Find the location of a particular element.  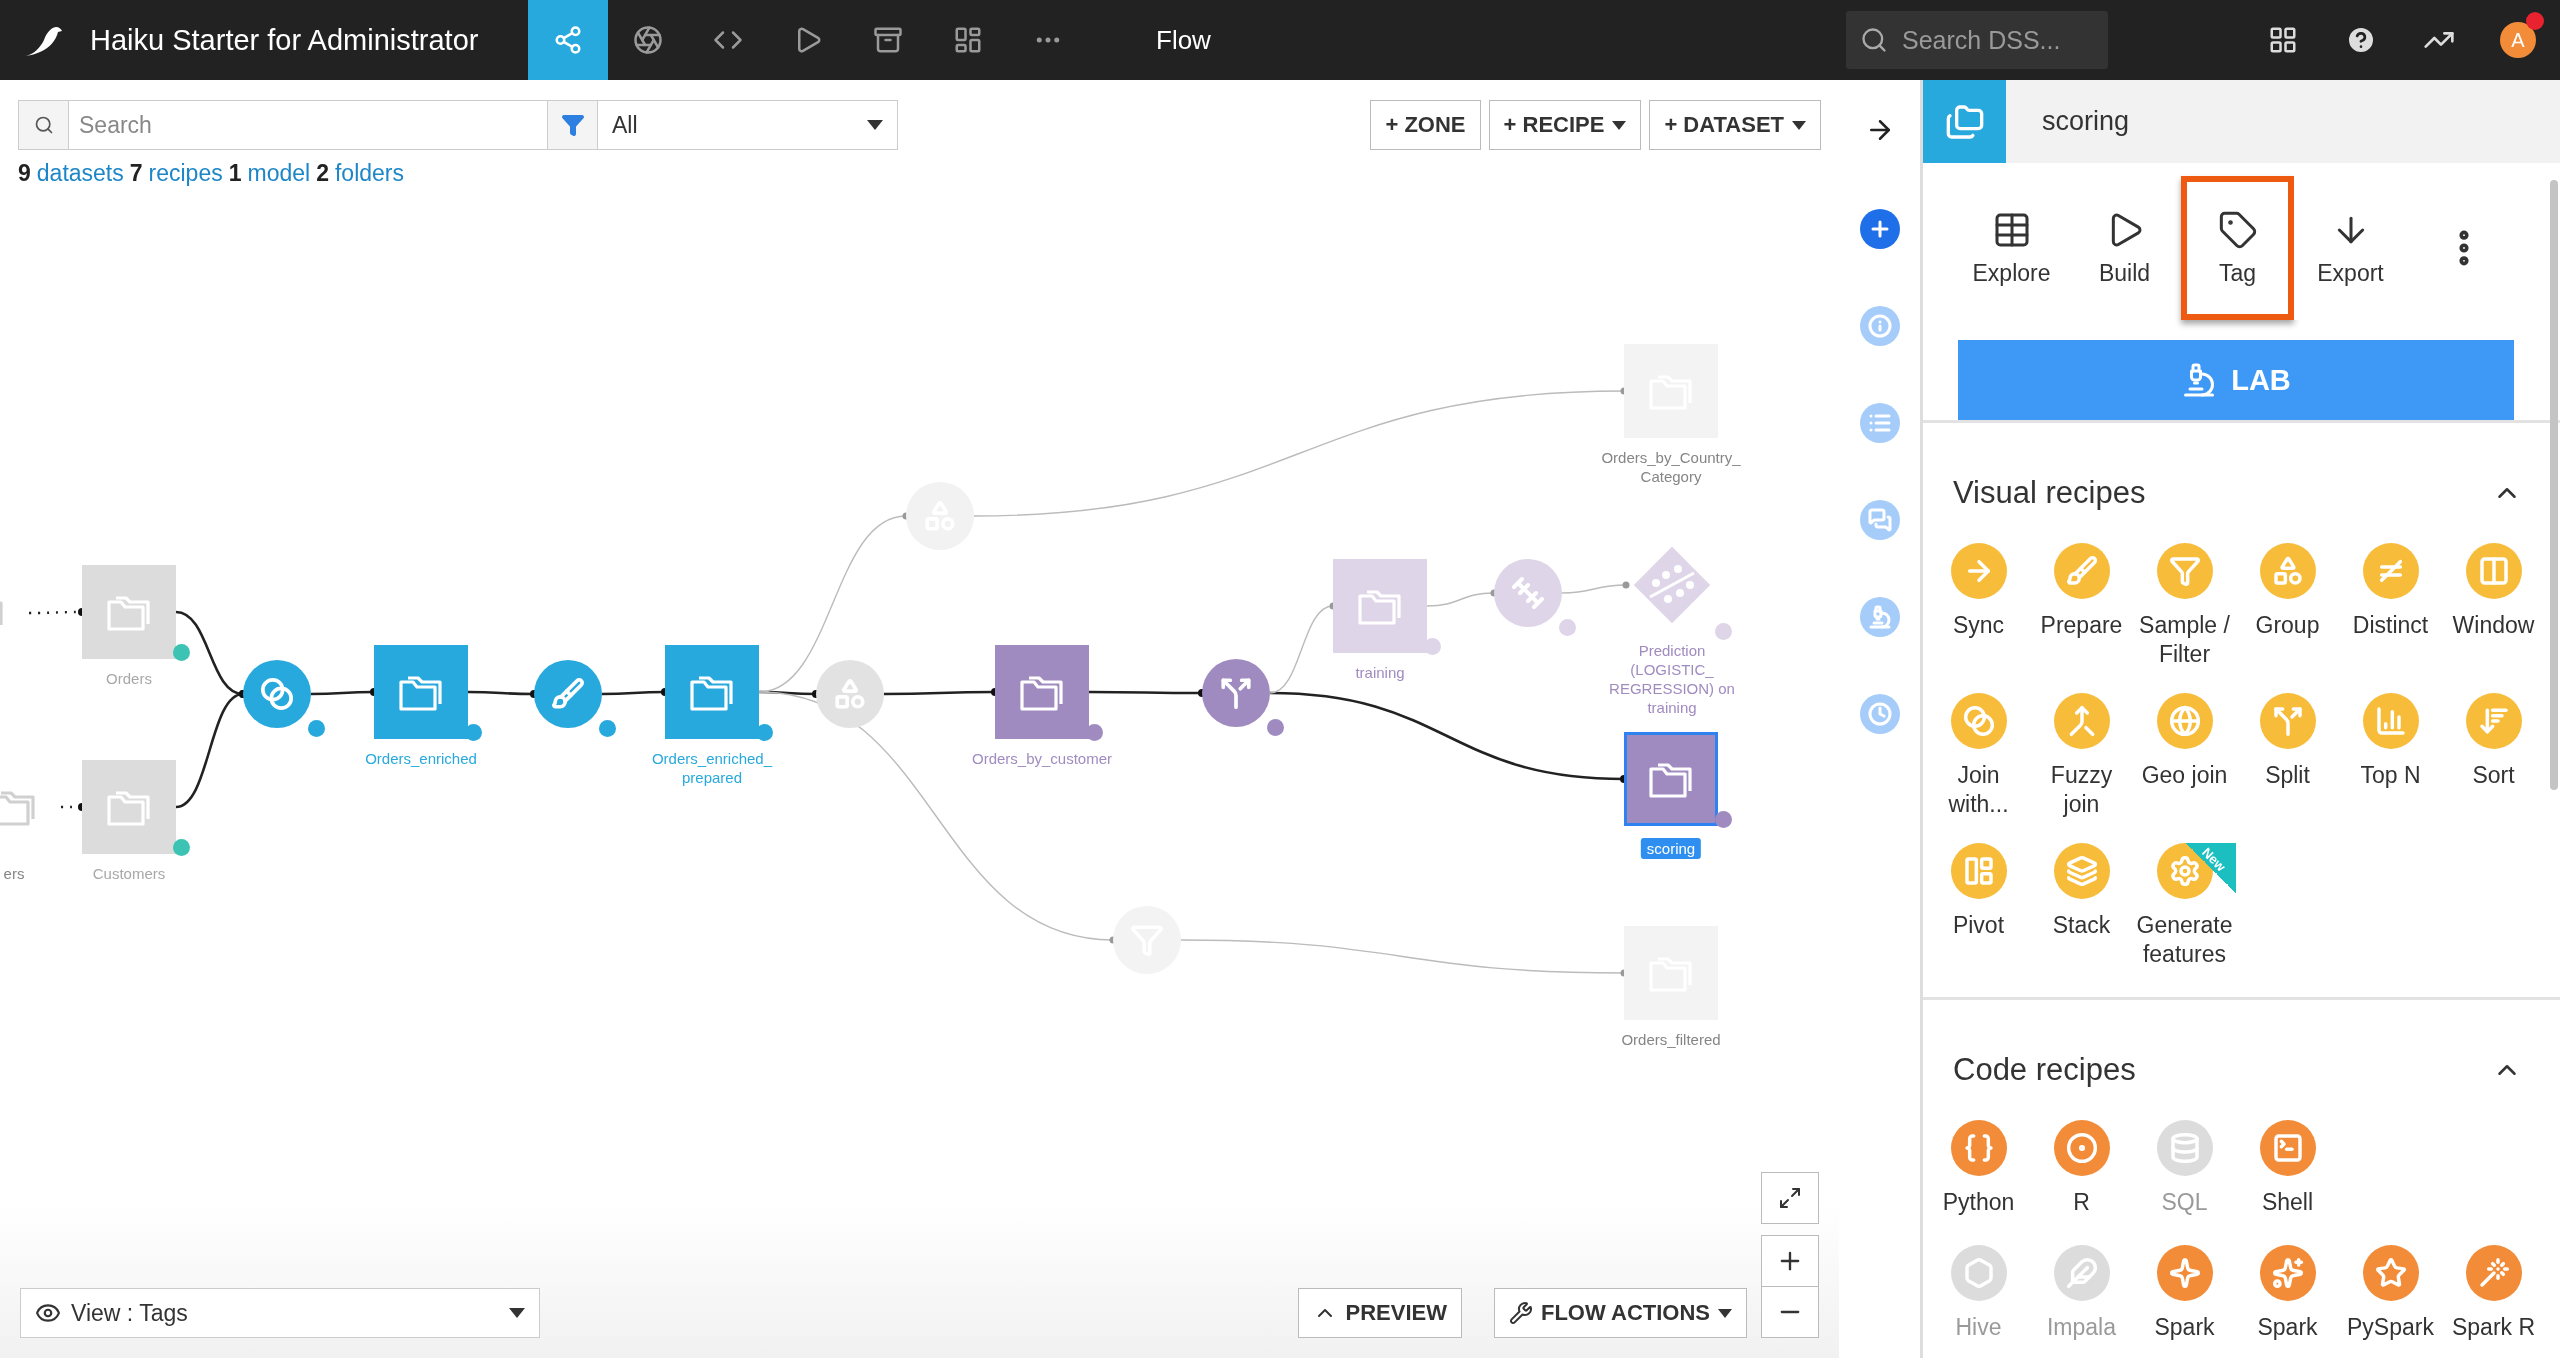

item-link: folders is located at coordinates (369, 173).